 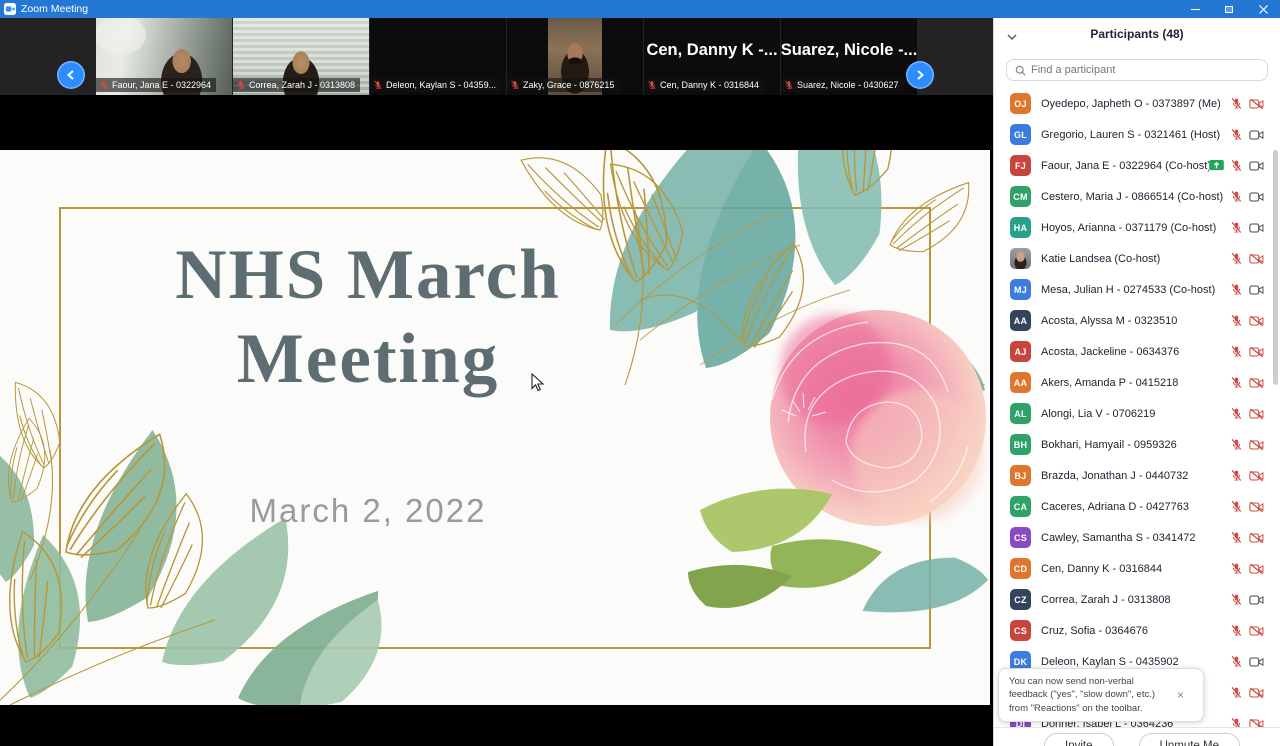 I want to click on close-button, so click(x=1263, y=9).